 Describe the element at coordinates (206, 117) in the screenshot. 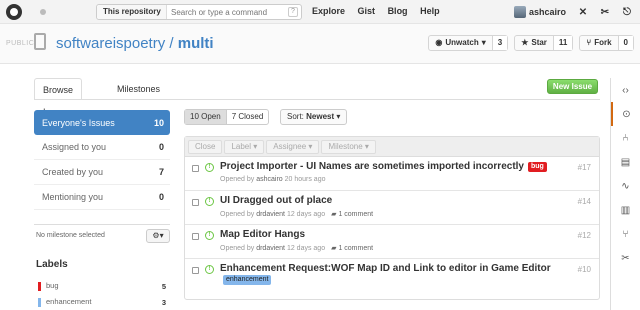

I see `open-issues-button: 10 Open` at that location.